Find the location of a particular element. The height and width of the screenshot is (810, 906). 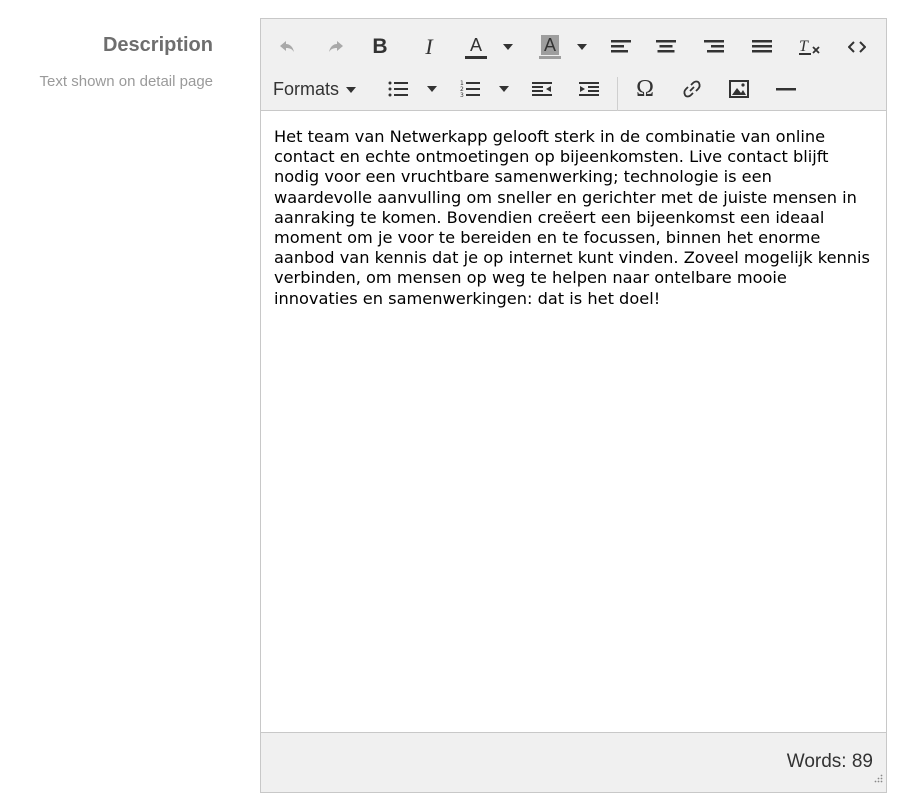

align-justify-icon is located at coordinates (762, 47).